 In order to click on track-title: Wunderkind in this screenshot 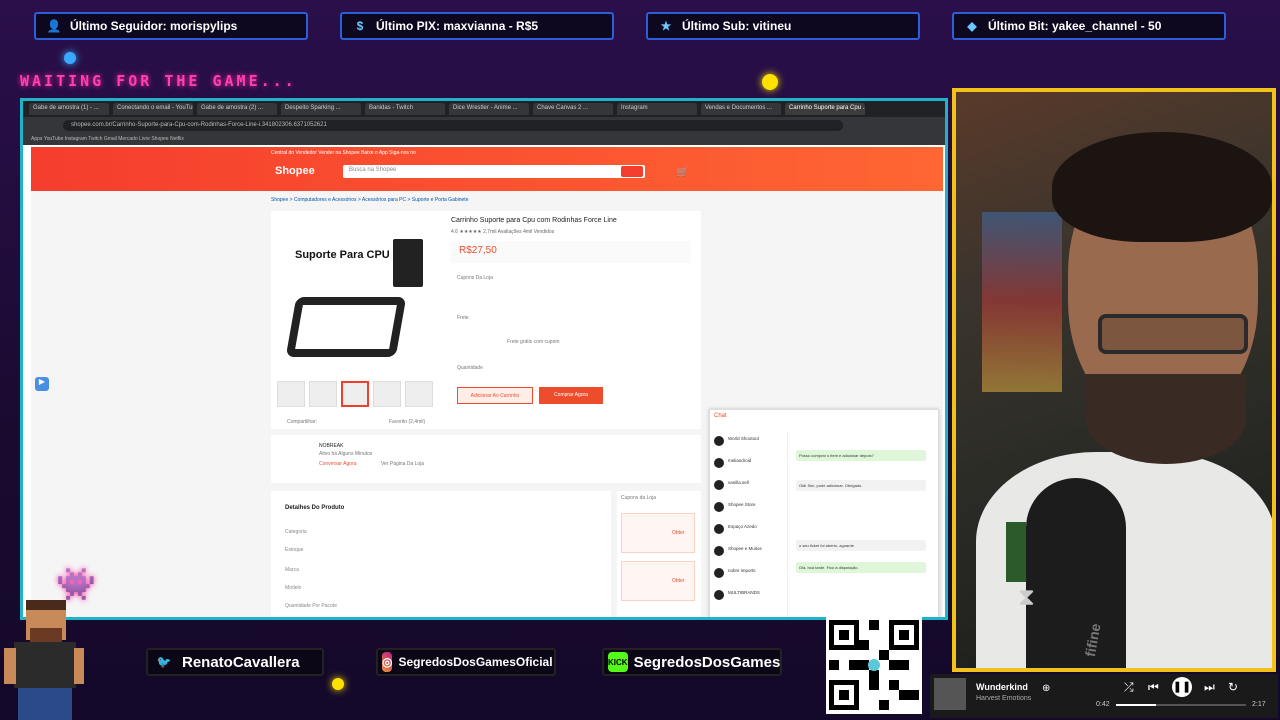, I will do `click(1002, 687)`.